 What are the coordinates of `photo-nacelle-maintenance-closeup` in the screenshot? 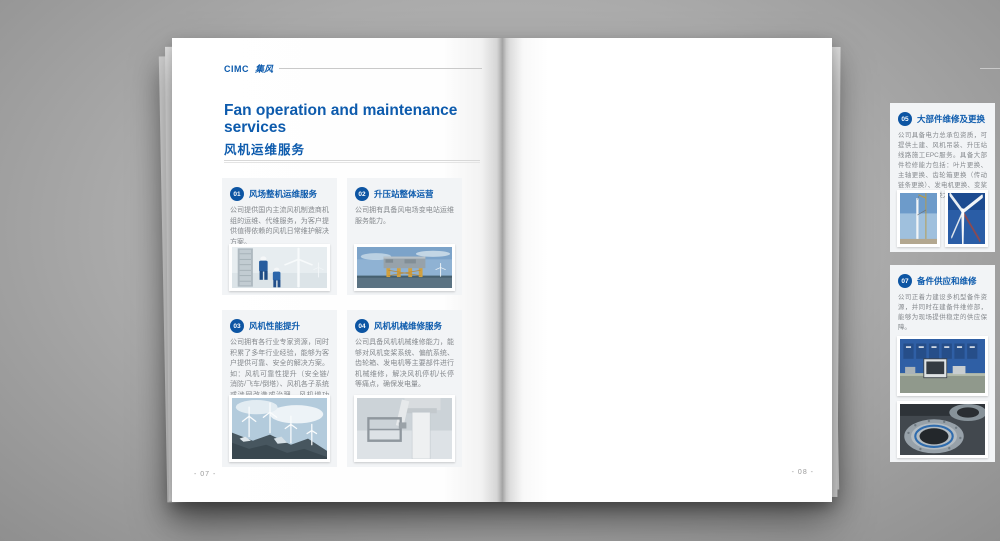 It's located at (404, 428).